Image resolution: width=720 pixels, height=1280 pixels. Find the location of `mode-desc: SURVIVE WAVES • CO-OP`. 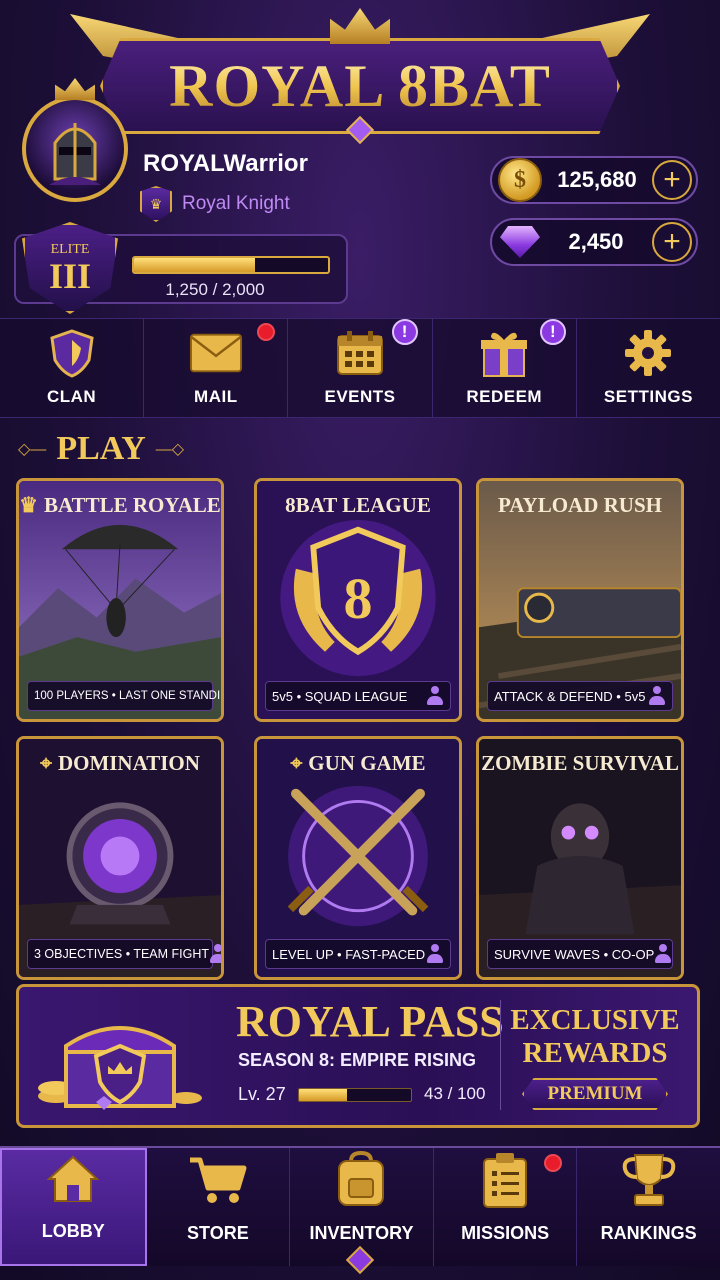

mode-desc: SURVIVE WAVES • CO-OP is located at coordinates (574, 954).